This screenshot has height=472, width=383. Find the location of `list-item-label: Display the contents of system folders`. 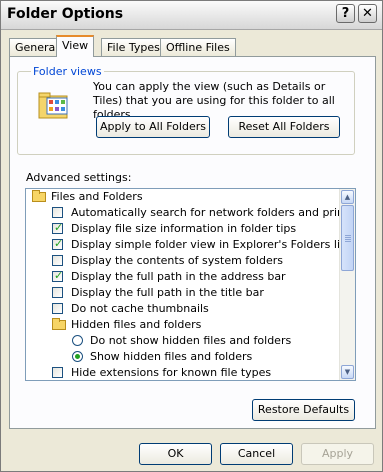

list-item-label: Display the contents of system folders is located at coordinates (177, 260).